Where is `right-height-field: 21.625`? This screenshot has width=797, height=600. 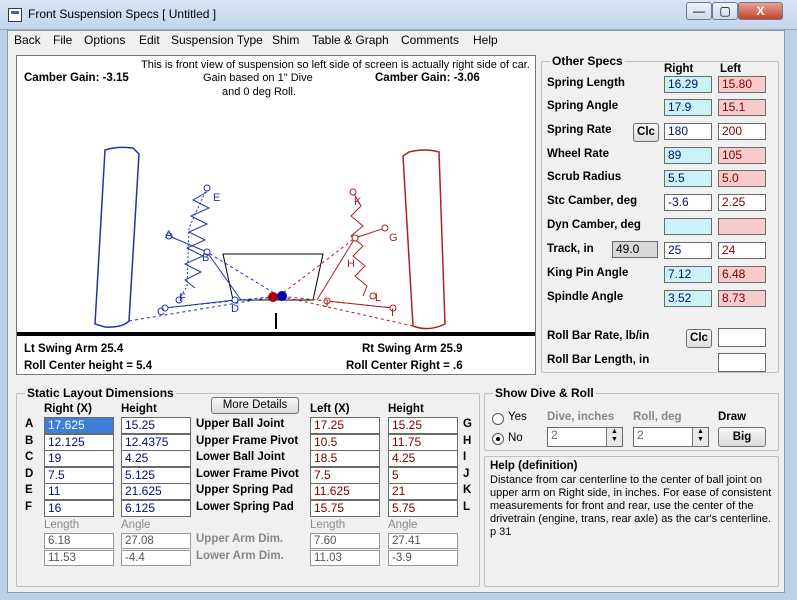 right-height-field: 21.625 is located at coordinates (156, 491).